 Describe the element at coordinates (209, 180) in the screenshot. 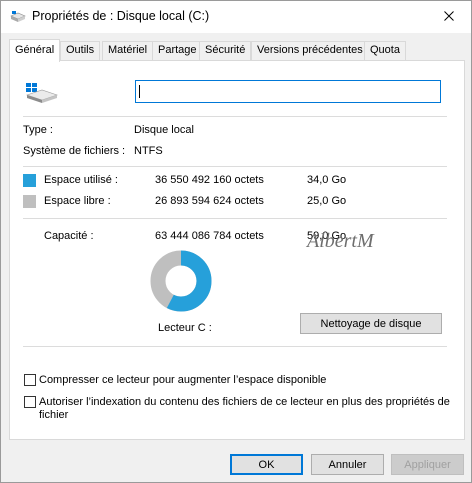

I see `used-space-bytes: 36 550 492 160 octets` at that location.